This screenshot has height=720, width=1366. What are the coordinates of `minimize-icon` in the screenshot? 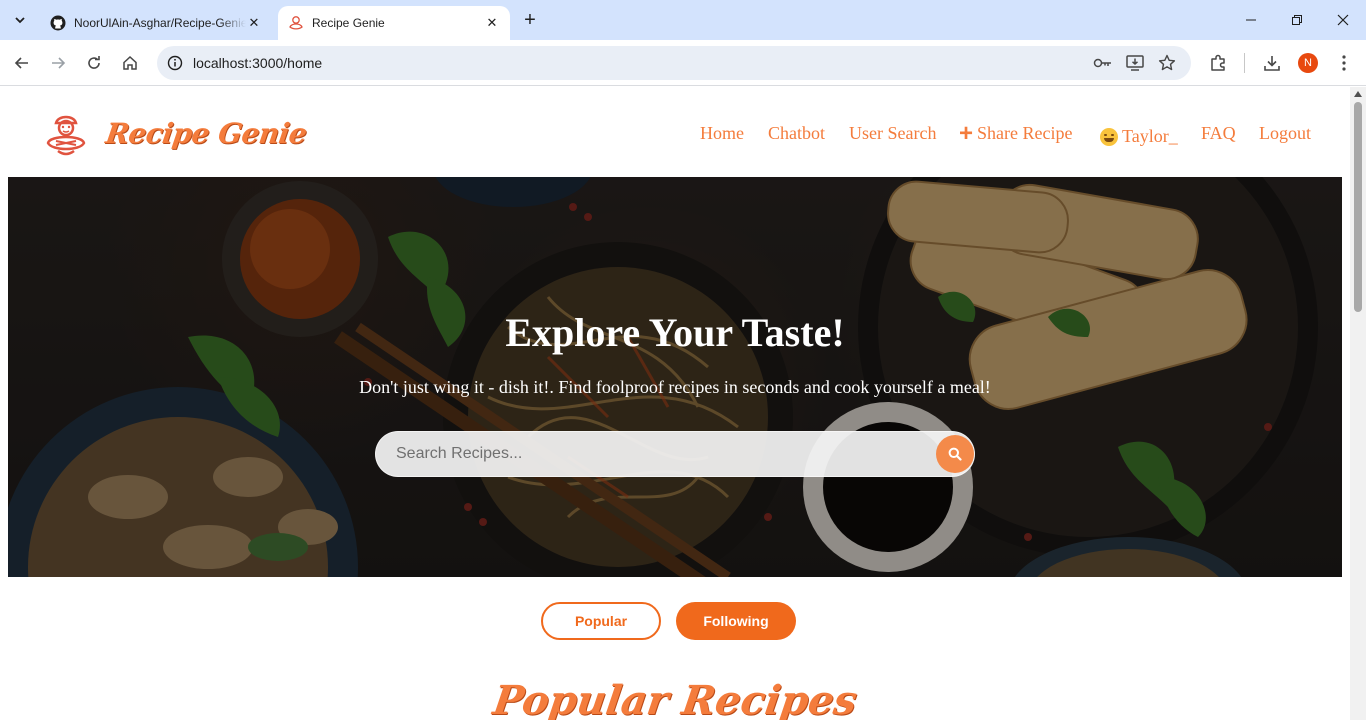 It's located at (1251, 20).